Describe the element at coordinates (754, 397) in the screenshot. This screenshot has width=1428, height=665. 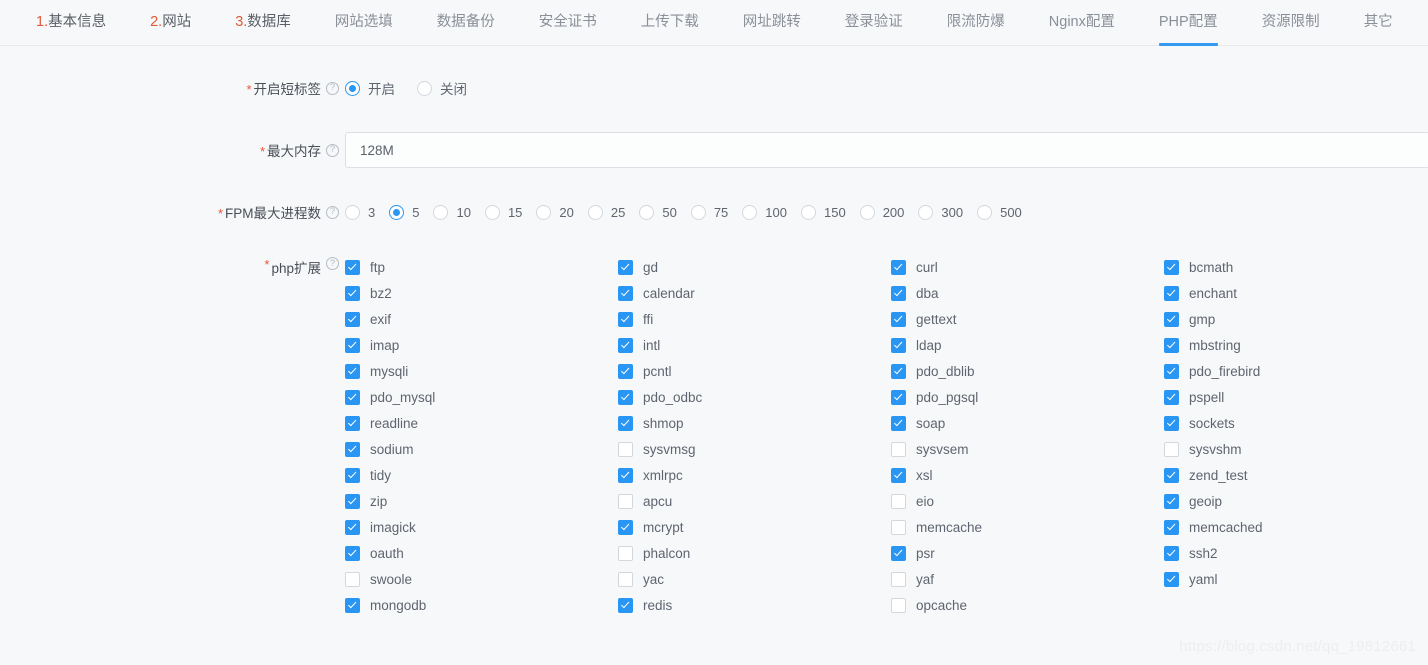
I see `checkbox-pdo_odbc: pdo_odbc` at that location.